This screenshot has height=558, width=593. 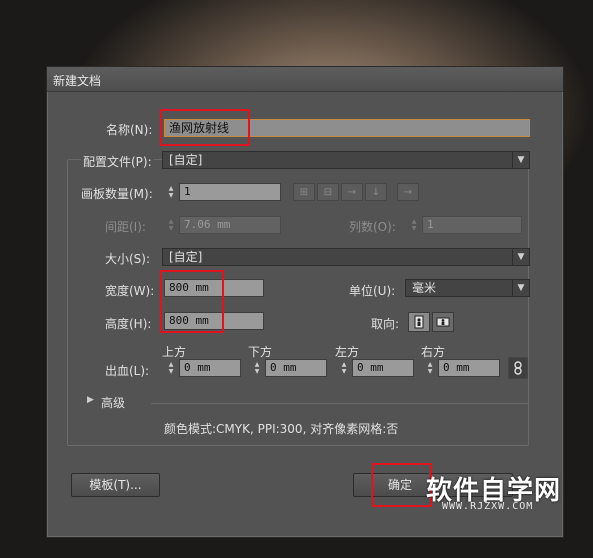 What do you see at coordinates (281, 429) in the screenshot?
I see `document-info-text: 颜色模式:CMYK, PPI:300, 对齐像素网格:否` at bounding box center [281, 429].